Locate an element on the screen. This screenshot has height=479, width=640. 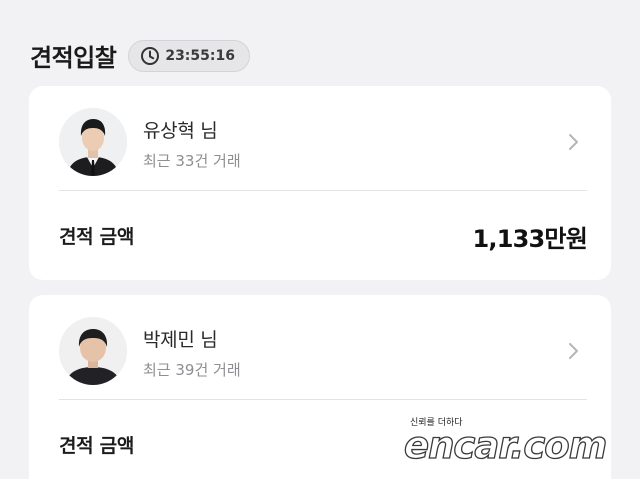
dealer-name: 유상혁 님 is located at coordinates (180, 131).